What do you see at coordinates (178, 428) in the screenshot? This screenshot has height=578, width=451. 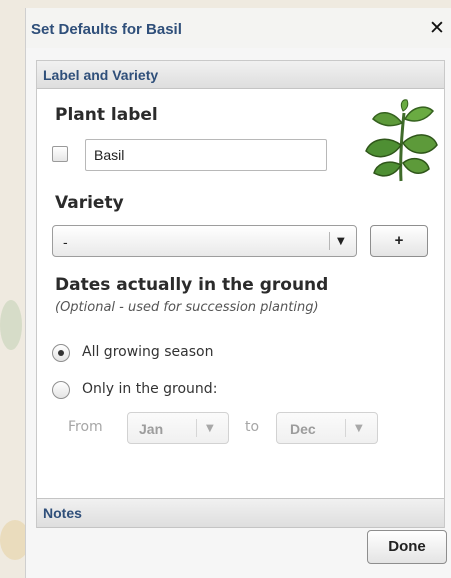 I see `from-month-select: Jan ▼` at bounding box center [178, 428].